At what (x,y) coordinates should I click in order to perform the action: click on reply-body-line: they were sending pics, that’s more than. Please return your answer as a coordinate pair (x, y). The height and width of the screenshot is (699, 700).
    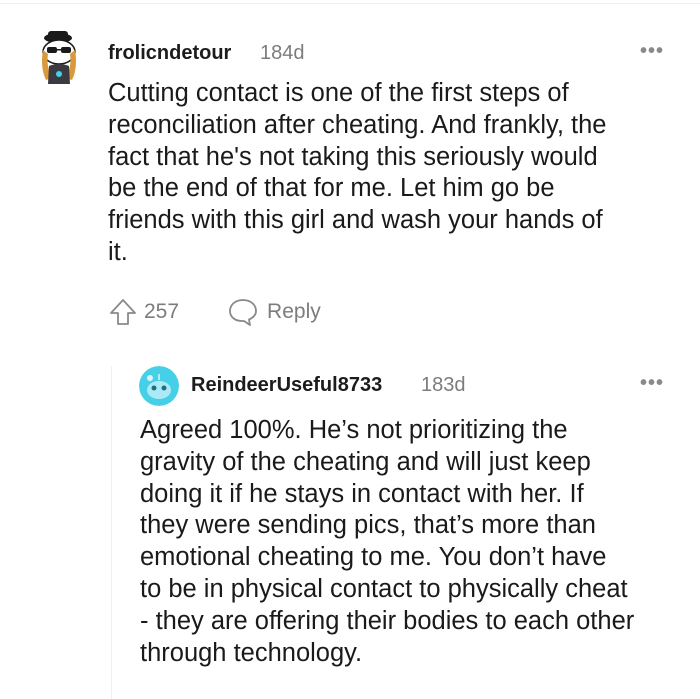
    Looking at the image, I should click on (368, 525).